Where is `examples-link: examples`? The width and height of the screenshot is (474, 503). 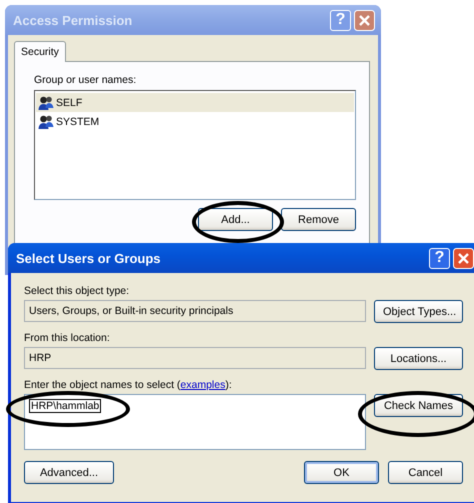
examples-link: examples is located at coordinates (203, 385).